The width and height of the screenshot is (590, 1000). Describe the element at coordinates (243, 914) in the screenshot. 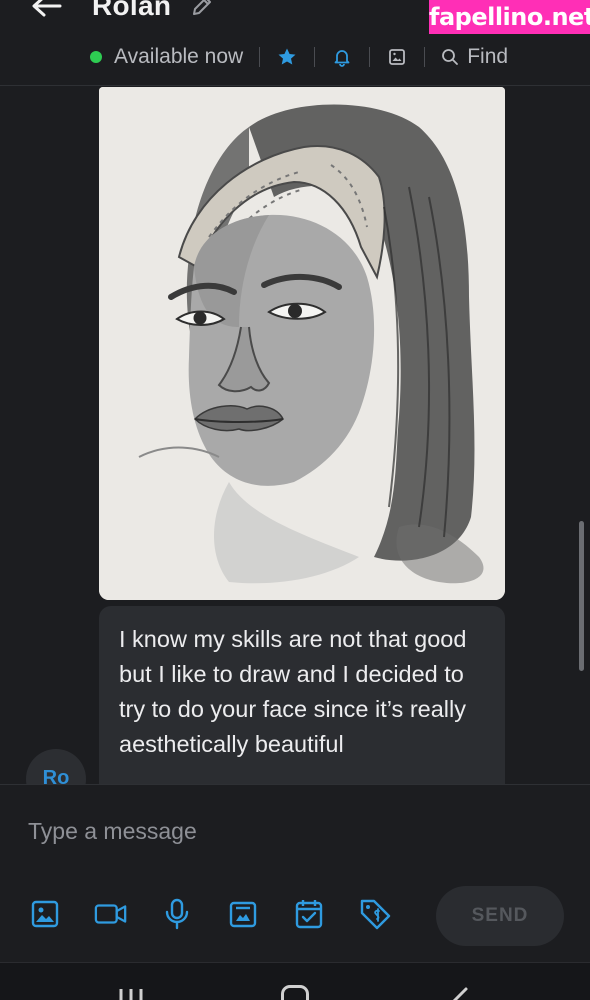

I see `album-icon` at that location.